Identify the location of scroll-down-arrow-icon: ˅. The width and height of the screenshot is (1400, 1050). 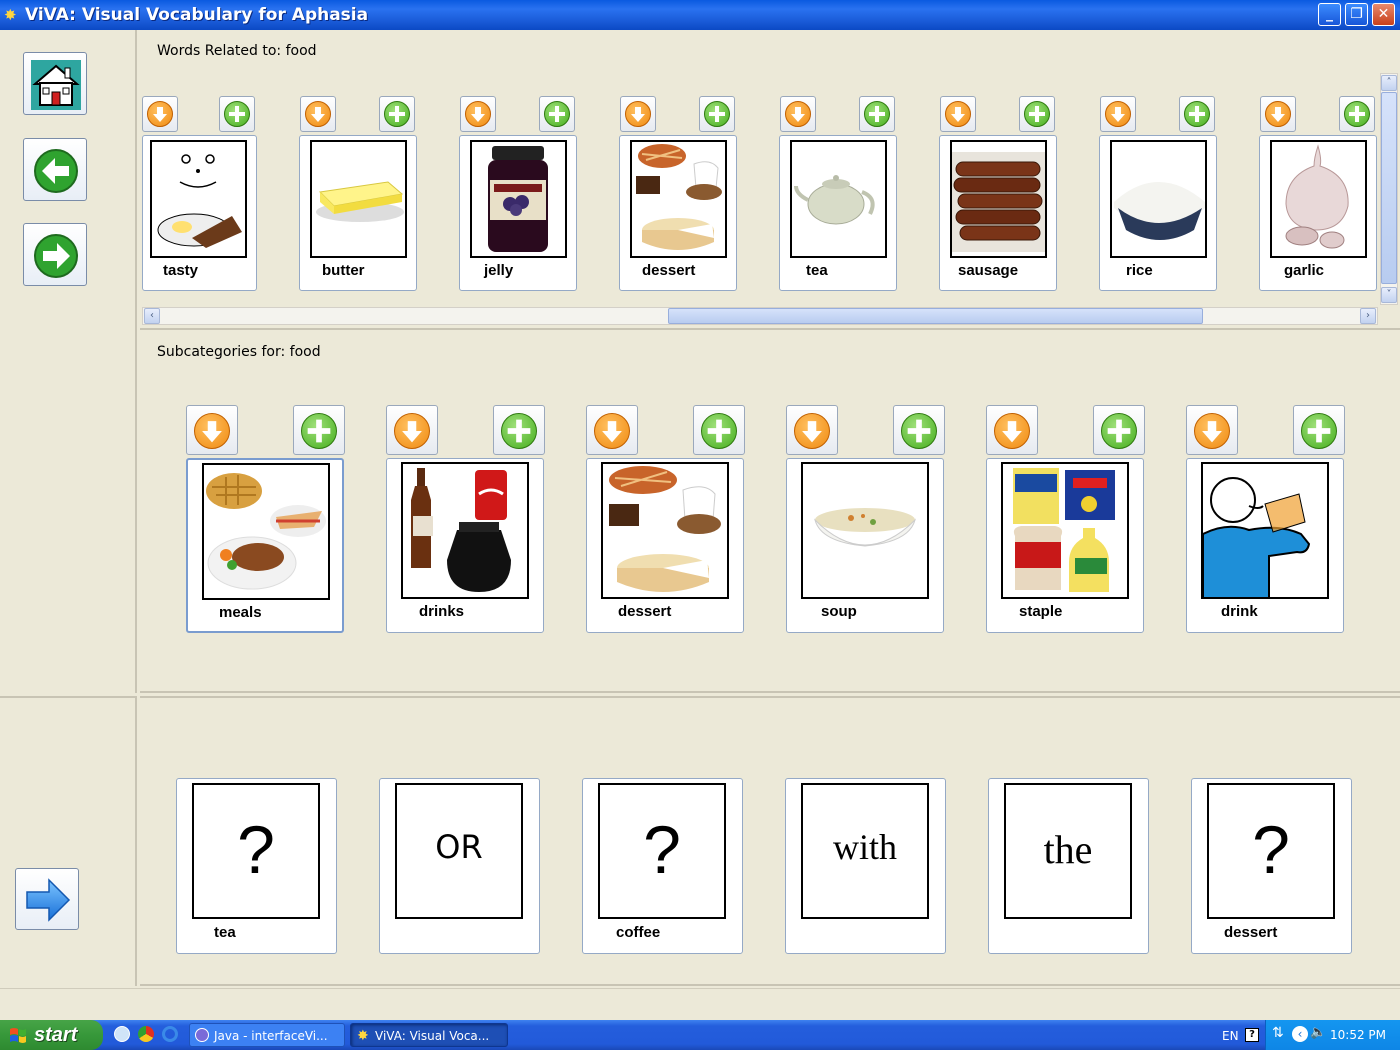
(1389, 295).